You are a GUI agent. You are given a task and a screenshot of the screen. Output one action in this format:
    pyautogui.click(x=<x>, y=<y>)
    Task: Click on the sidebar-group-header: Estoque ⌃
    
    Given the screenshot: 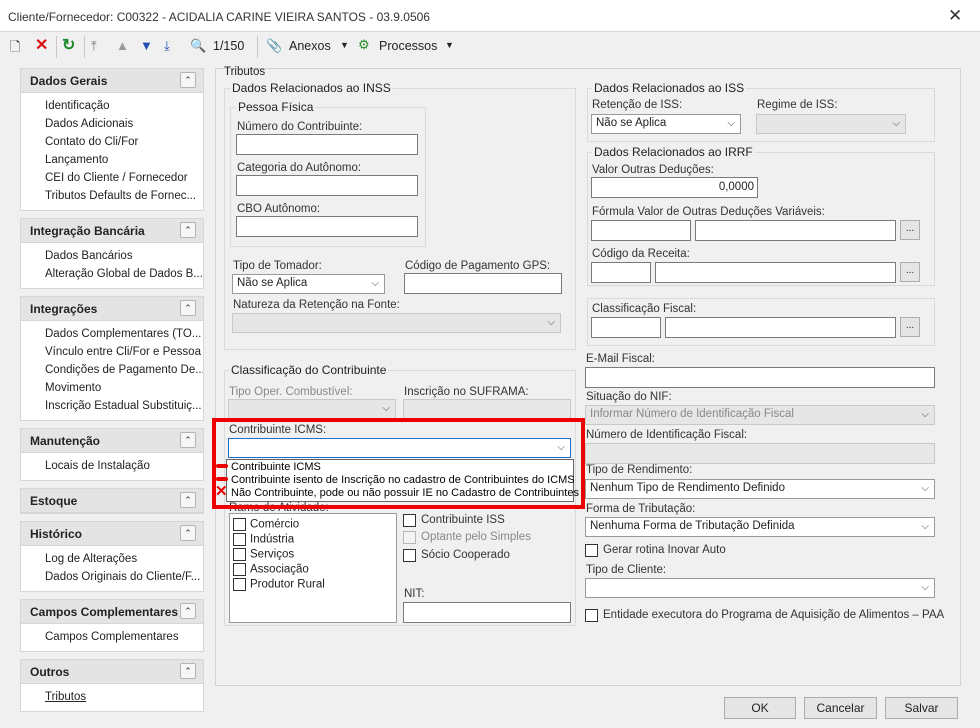 What is the action you would take?
    pyautogui.click(x=112, y=501)
    